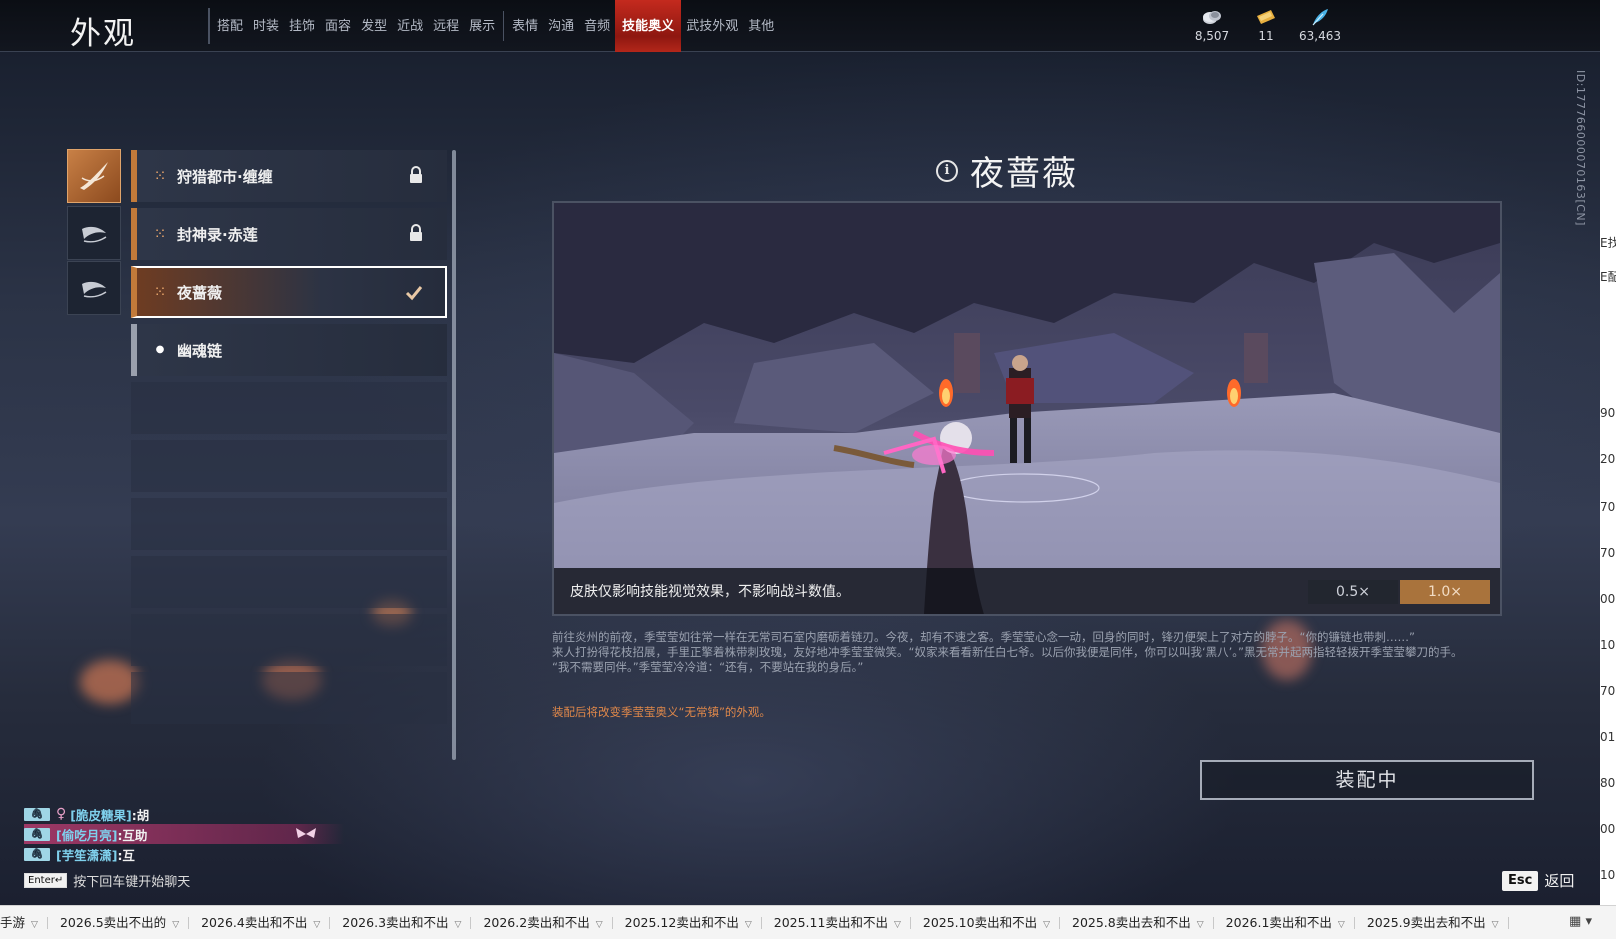  Describe the element at coordinates (708, 667) in the screenshot. I see `description-line: “我不需要同伴。”季莹莹冷冷道：“还有，不要站在我的身后。”` at that location.